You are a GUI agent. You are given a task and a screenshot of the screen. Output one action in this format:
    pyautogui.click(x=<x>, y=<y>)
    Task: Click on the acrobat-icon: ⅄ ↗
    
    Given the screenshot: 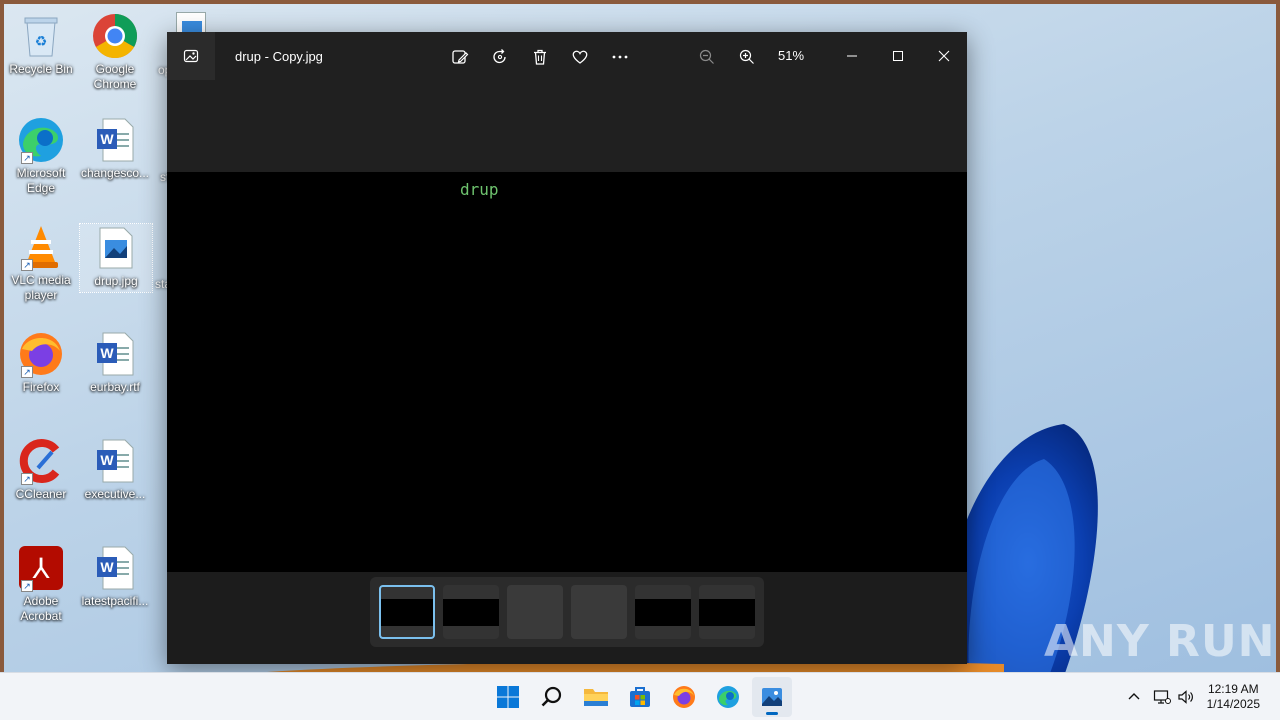 What is the action you would take?
    pyautogui.click(x=41, y=568)
    